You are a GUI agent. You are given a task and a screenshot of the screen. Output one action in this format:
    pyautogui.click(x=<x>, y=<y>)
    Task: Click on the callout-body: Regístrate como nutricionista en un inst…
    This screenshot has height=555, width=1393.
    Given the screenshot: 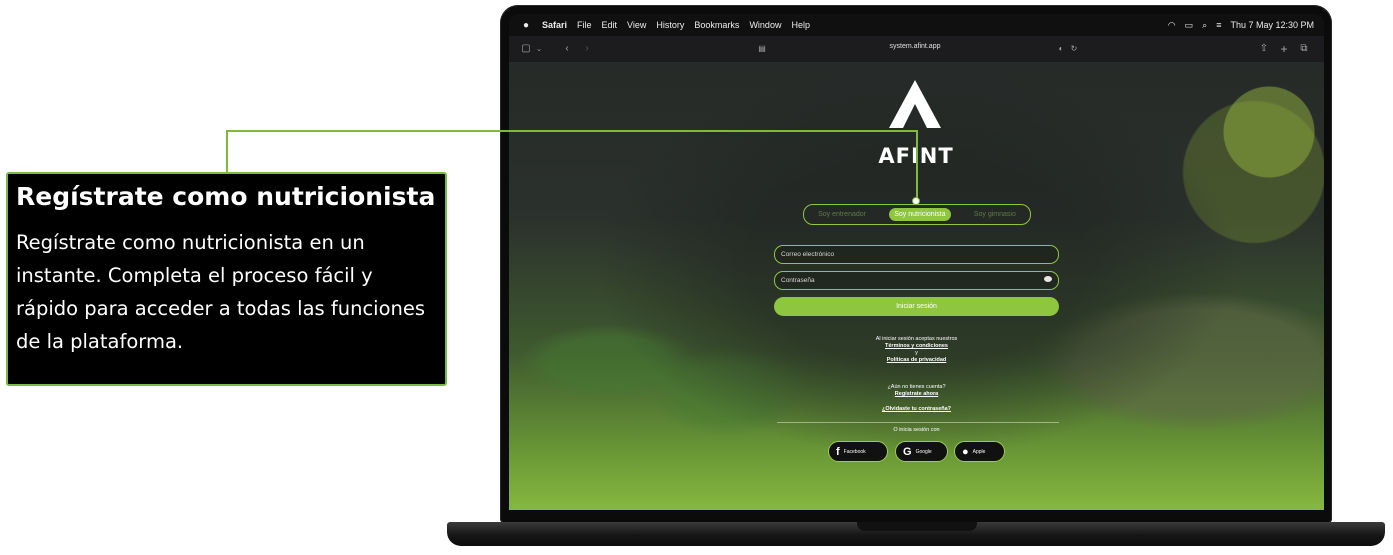 What is the action you would take?
    pyautogui.click(x=221, y=292)
    